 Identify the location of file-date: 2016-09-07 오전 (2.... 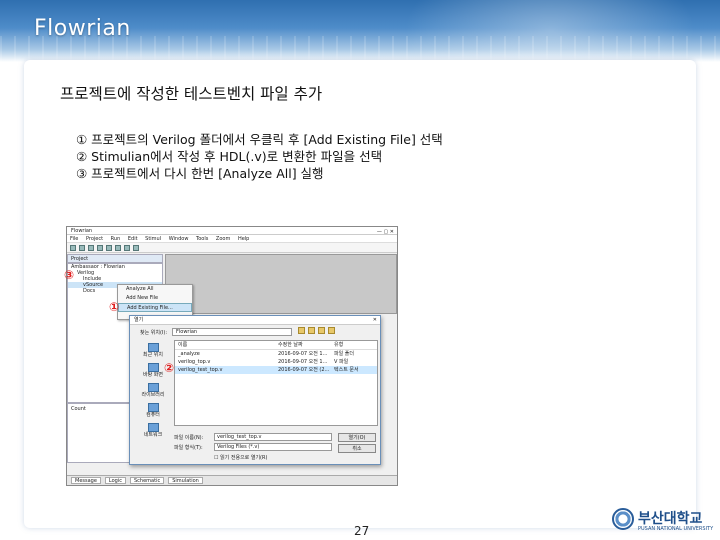
(304, 370).